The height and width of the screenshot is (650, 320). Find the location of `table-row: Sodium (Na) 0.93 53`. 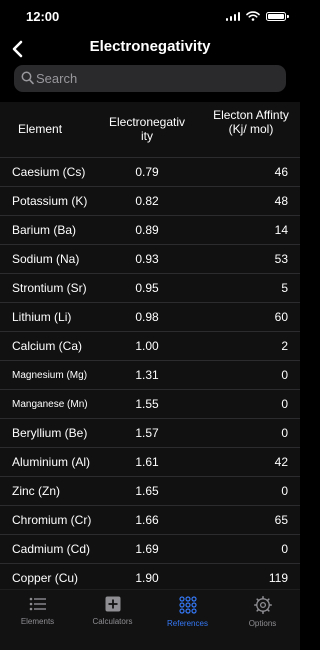

table-row: Sodium (Na) 0.93 53 is located at coordinates (150, 259).